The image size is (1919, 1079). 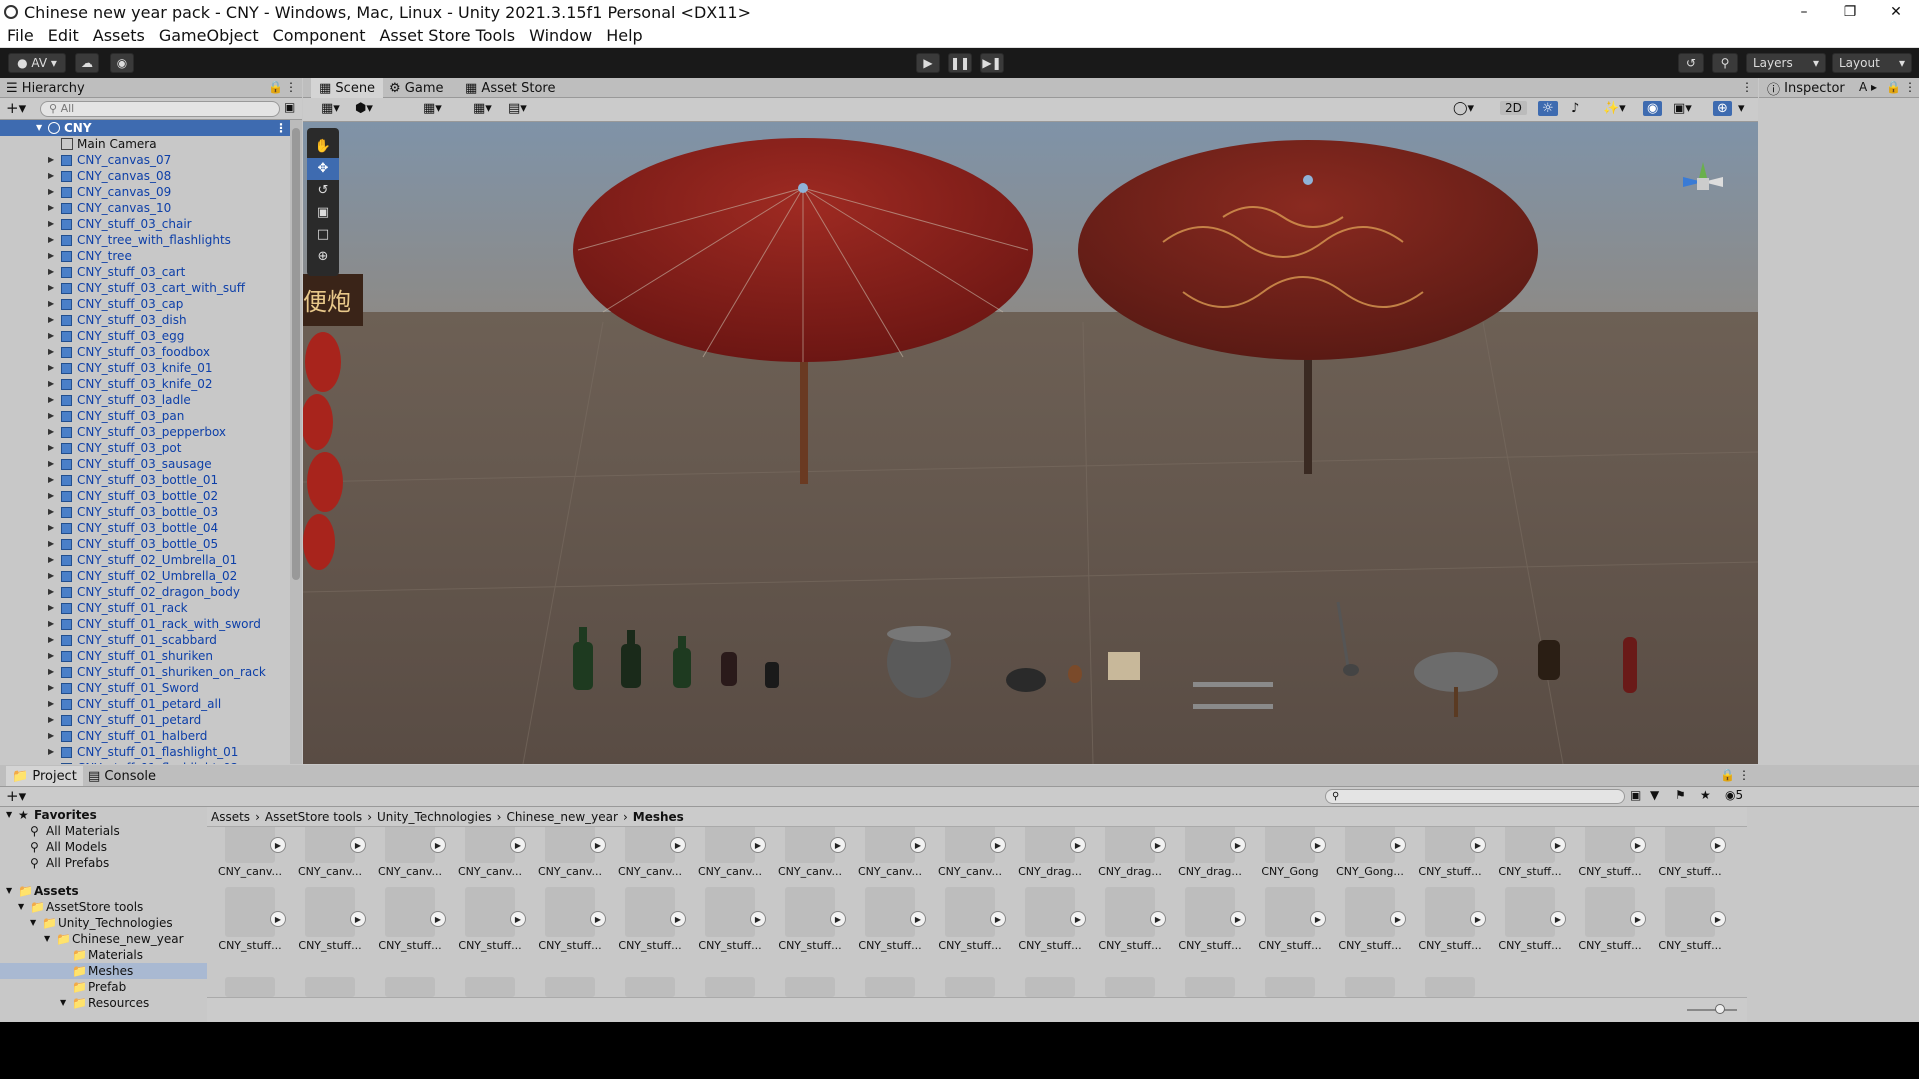 What do you see at coordinates (122, 776) in the screenshot?
I see `tab-console: ▤ Console` at bounding box center [122, 776].